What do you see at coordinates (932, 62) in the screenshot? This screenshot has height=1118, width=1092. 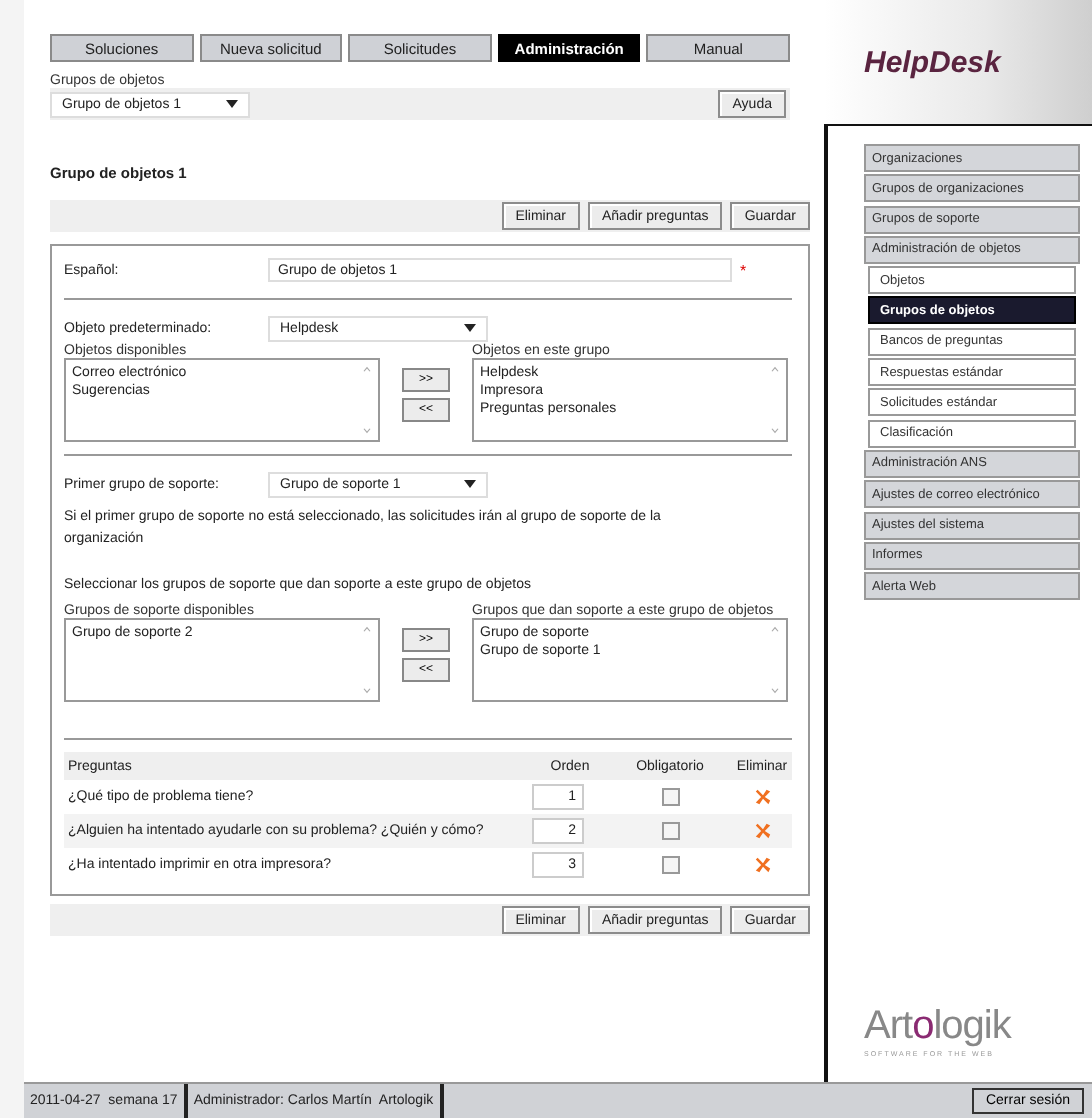 I see `logo-text: HelpDesk` at bounding box center [932, 62].